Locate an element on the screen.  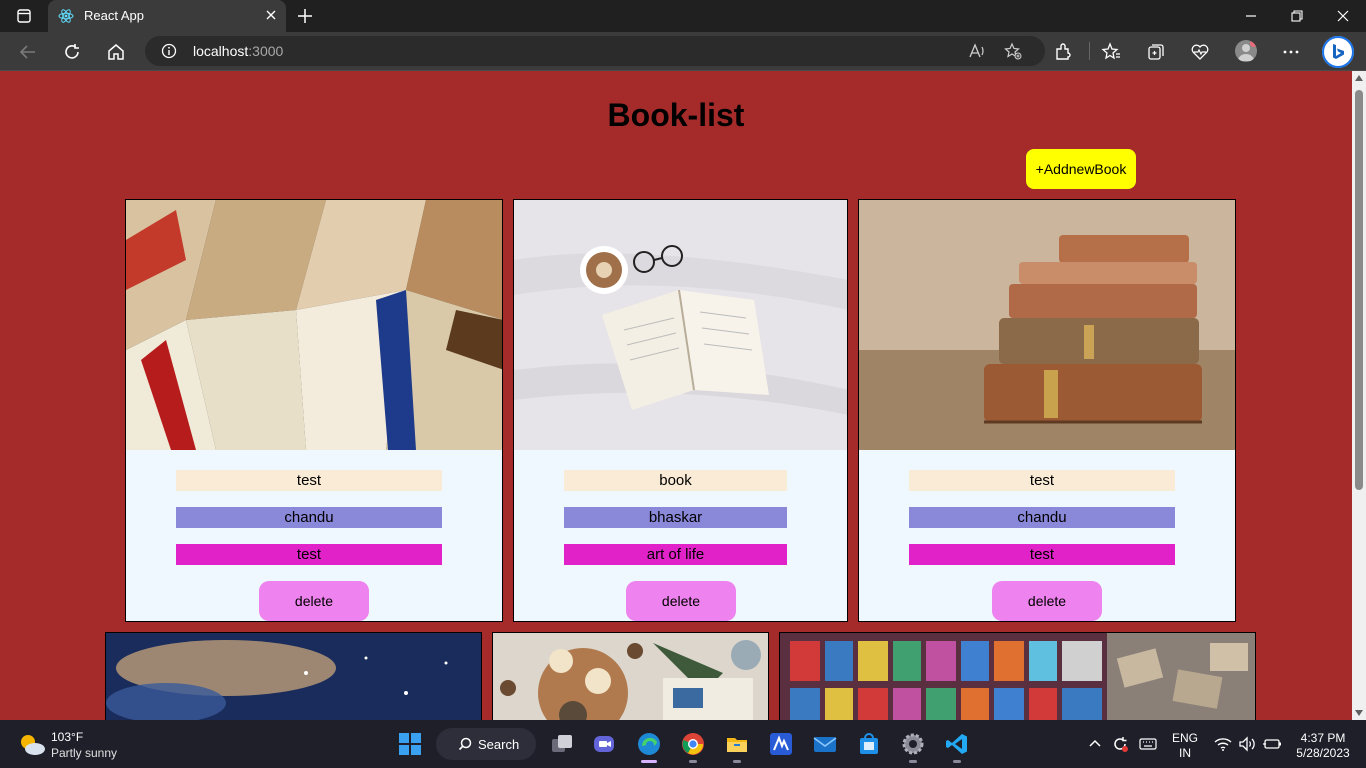
wifi-icon is located at coordinates (1223, 744).